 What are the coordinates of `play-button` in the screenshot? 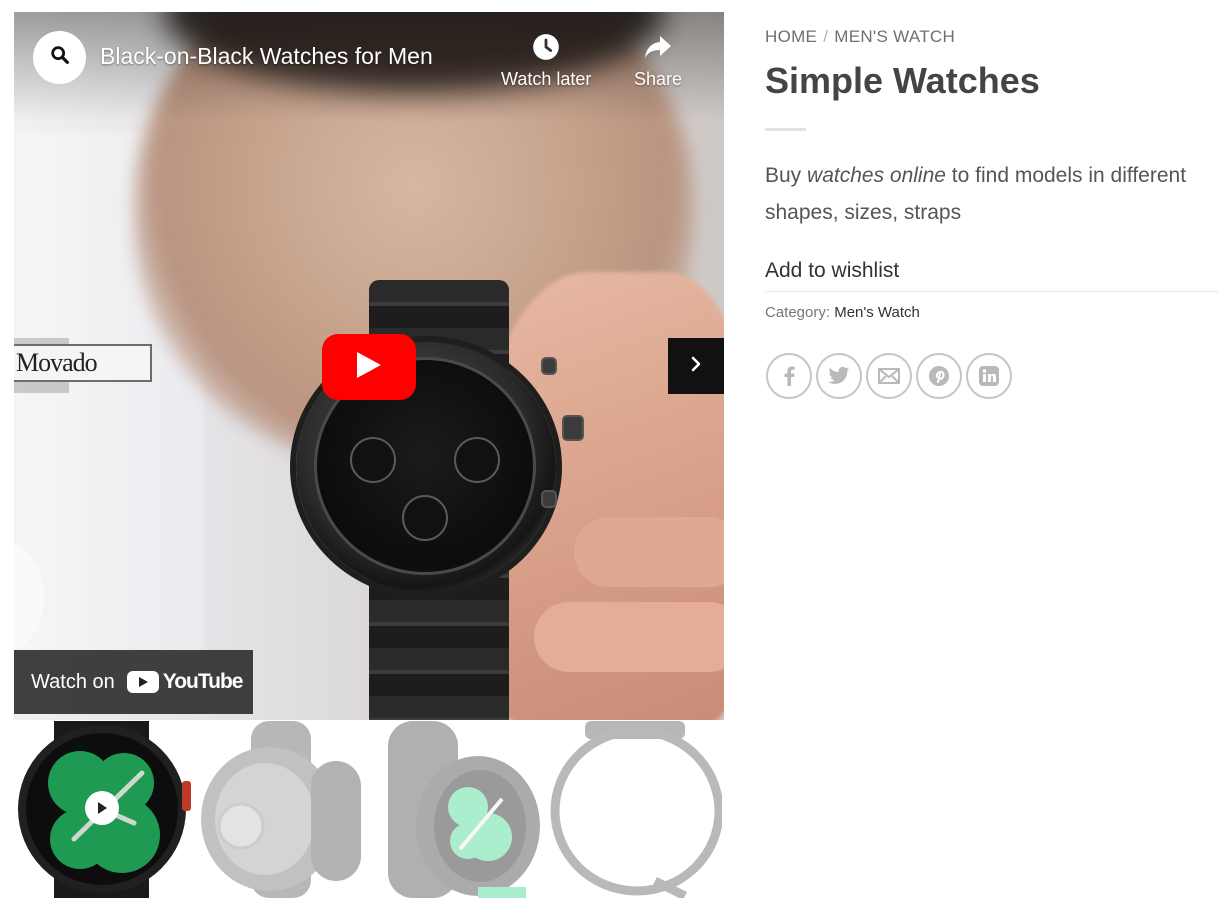 It's located at (369, 367).